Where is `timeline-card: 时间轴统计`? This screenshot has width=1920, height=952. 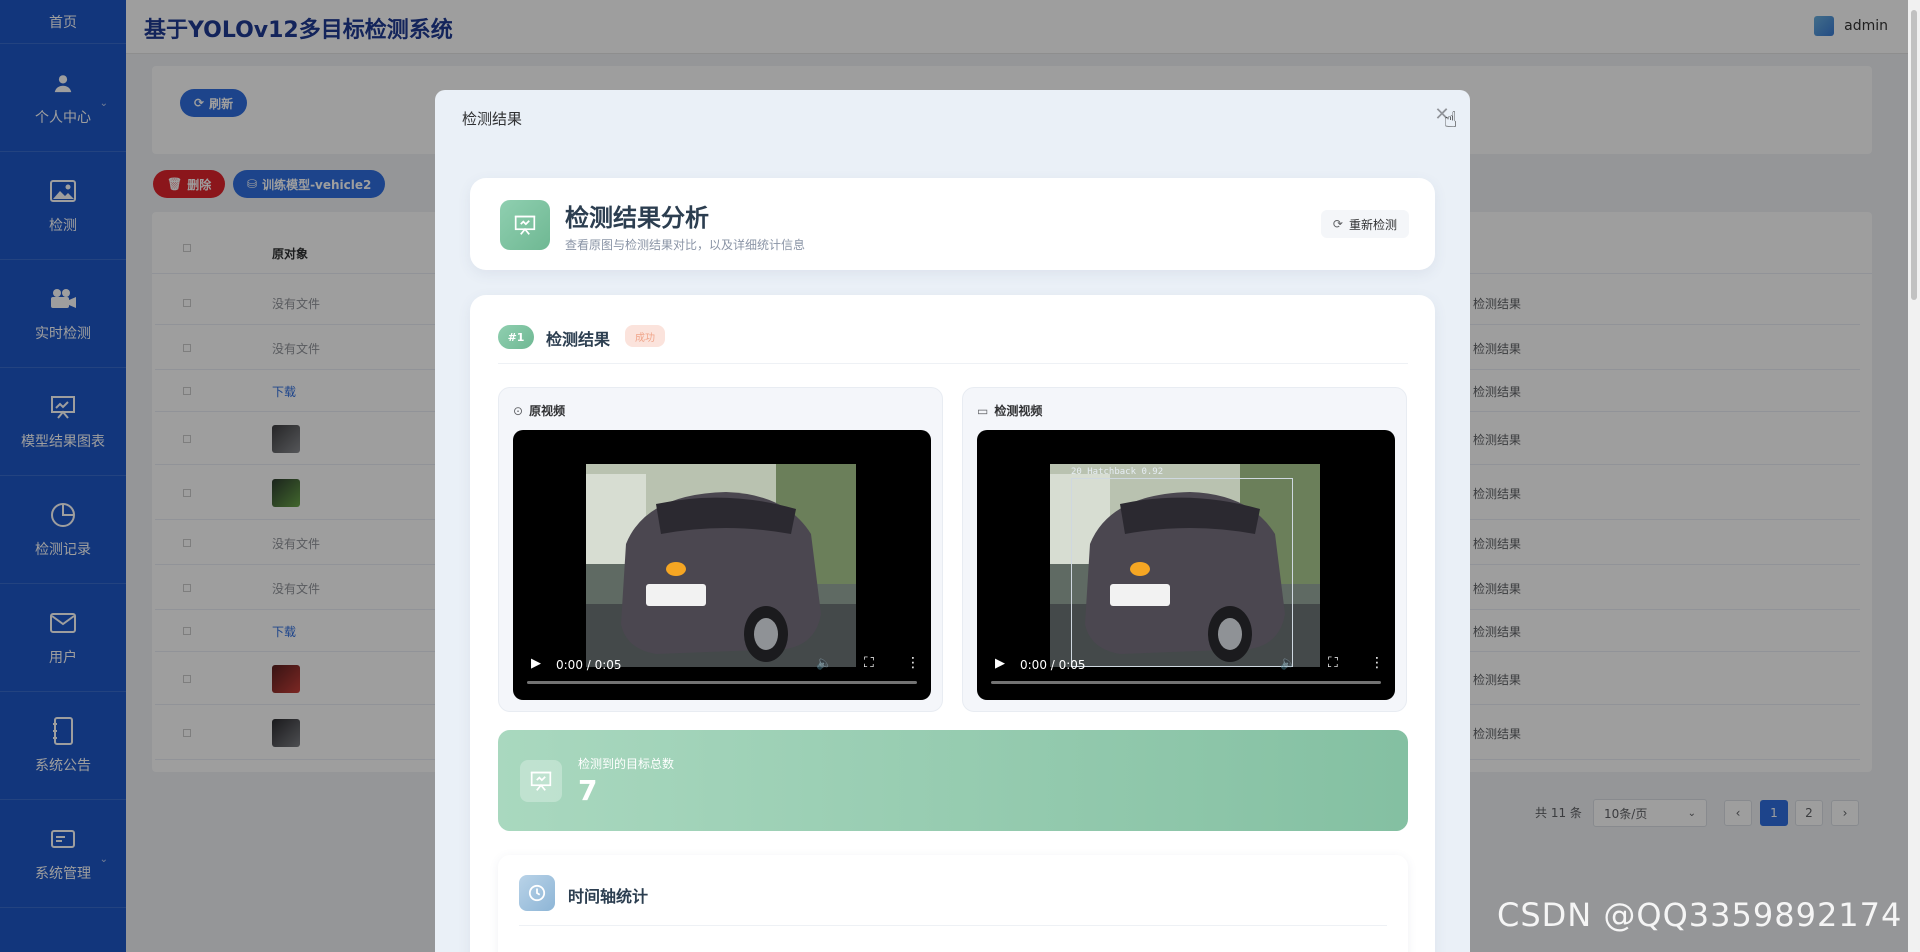
timeline-card: 时间轴统计 is located at coordinates (953, 903).